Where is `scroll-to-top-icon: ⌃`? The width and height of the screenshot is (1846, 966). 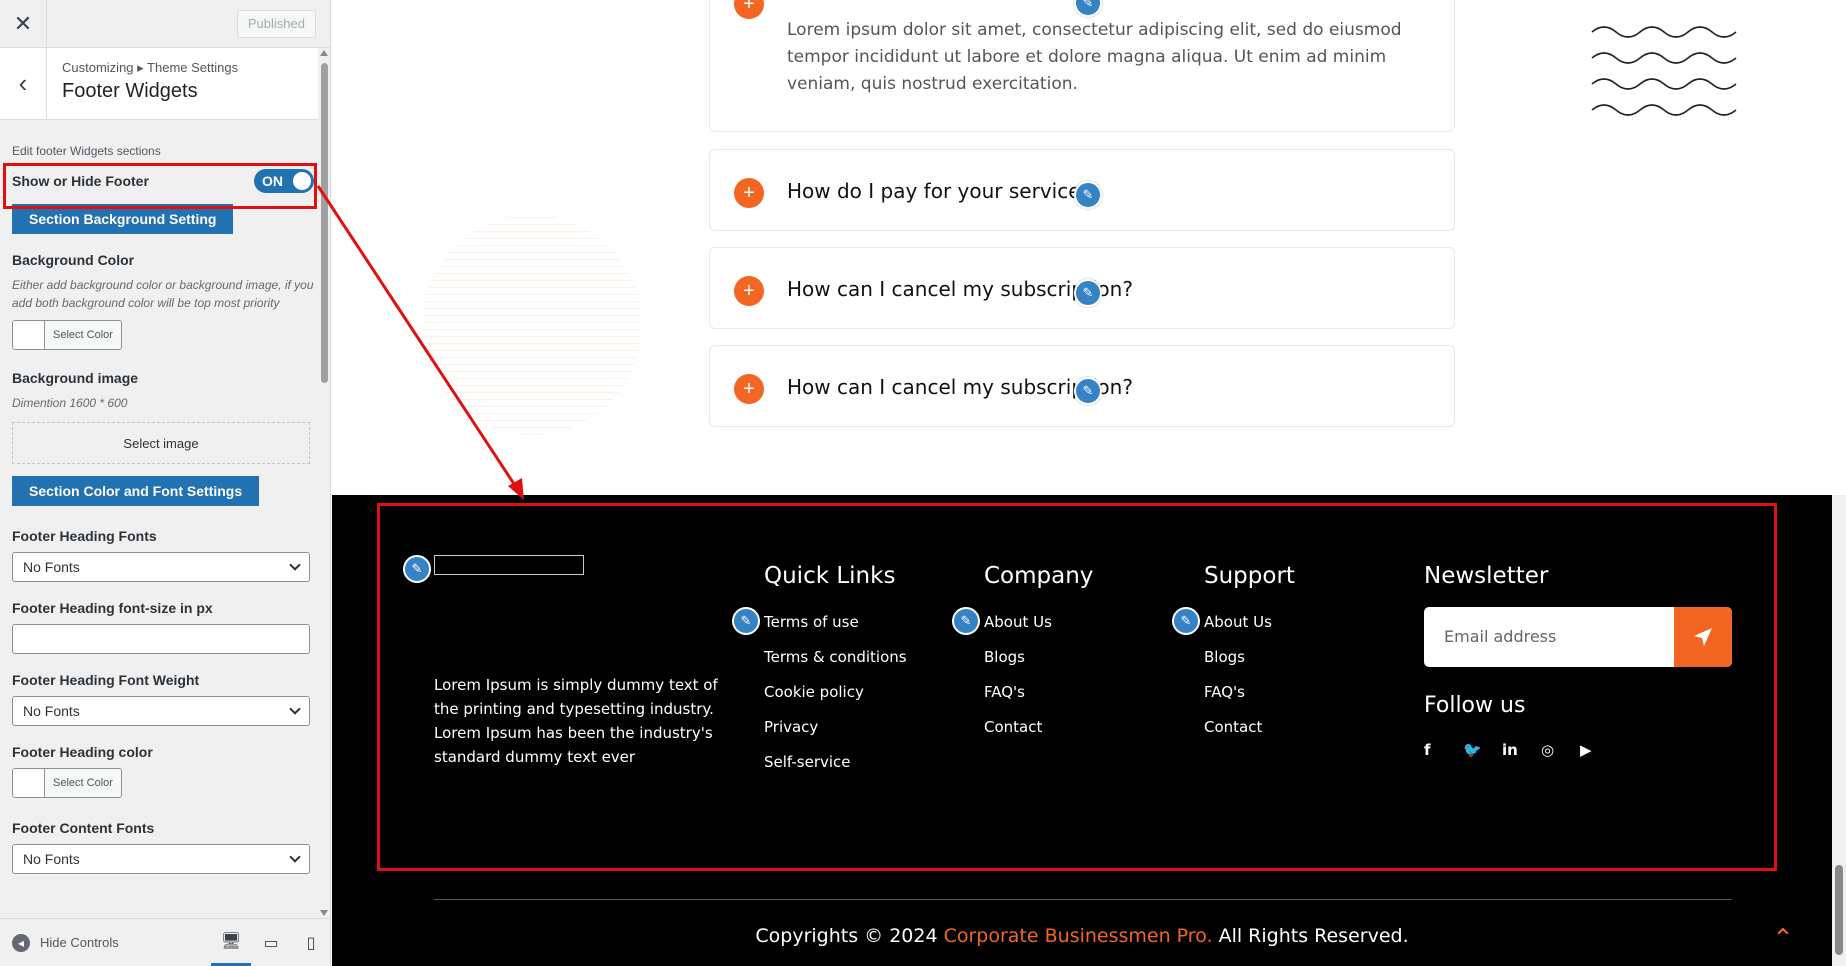
scroll-to-top-icon: ⌃ is located at coordinates (1783, 938).